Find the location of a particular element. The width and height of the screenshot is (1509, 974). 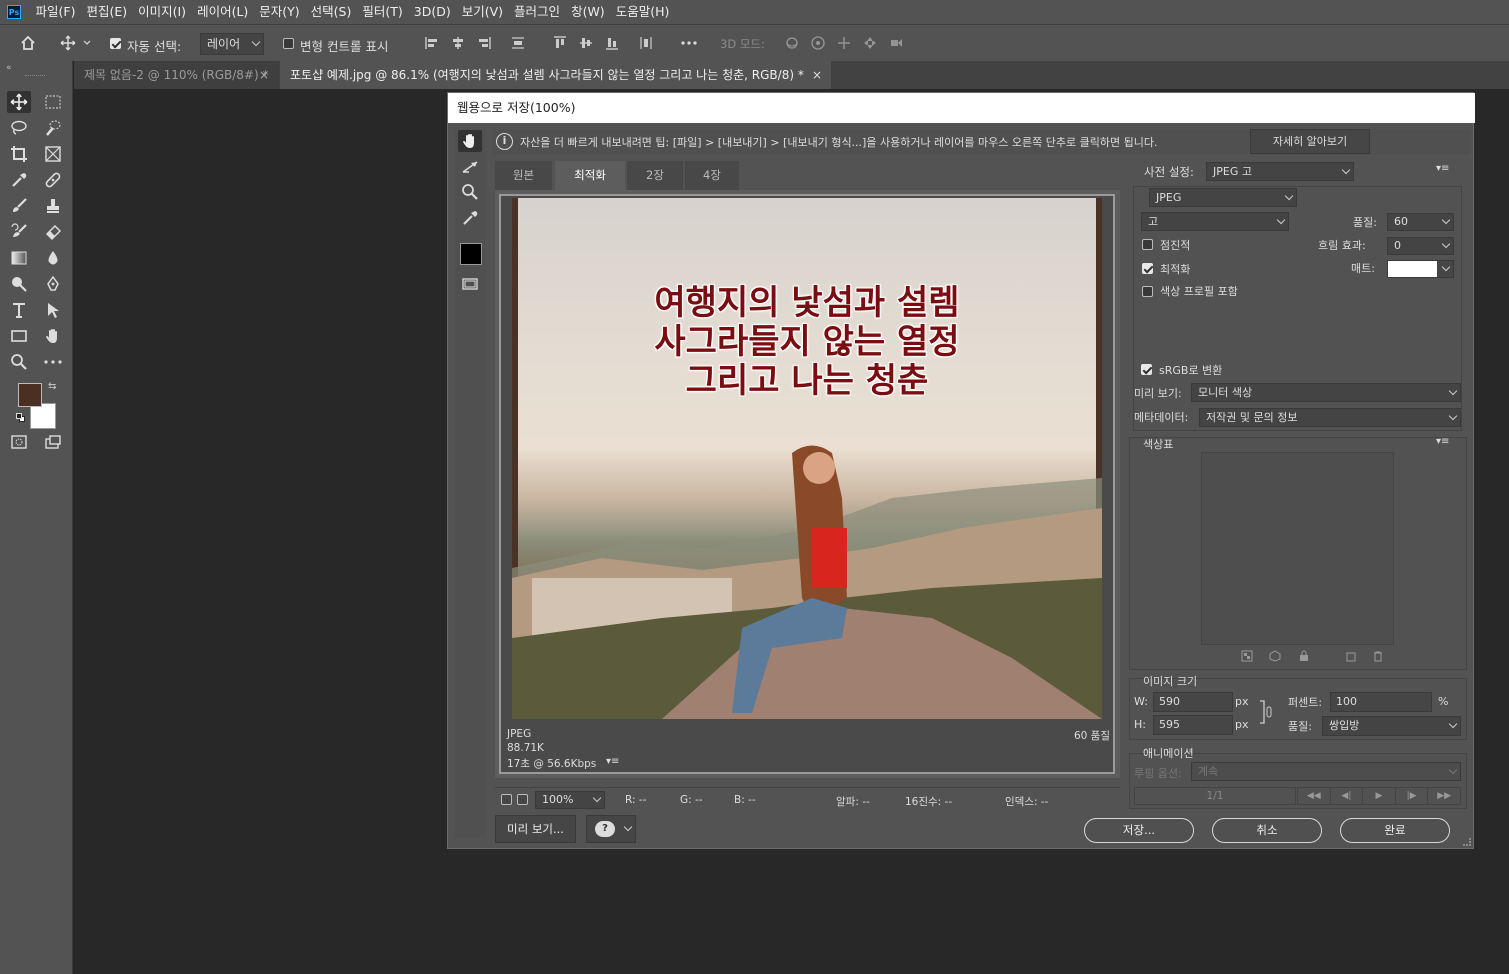

color-table-menu-icon: ▾≡ is located at coordinates (1442, 441).